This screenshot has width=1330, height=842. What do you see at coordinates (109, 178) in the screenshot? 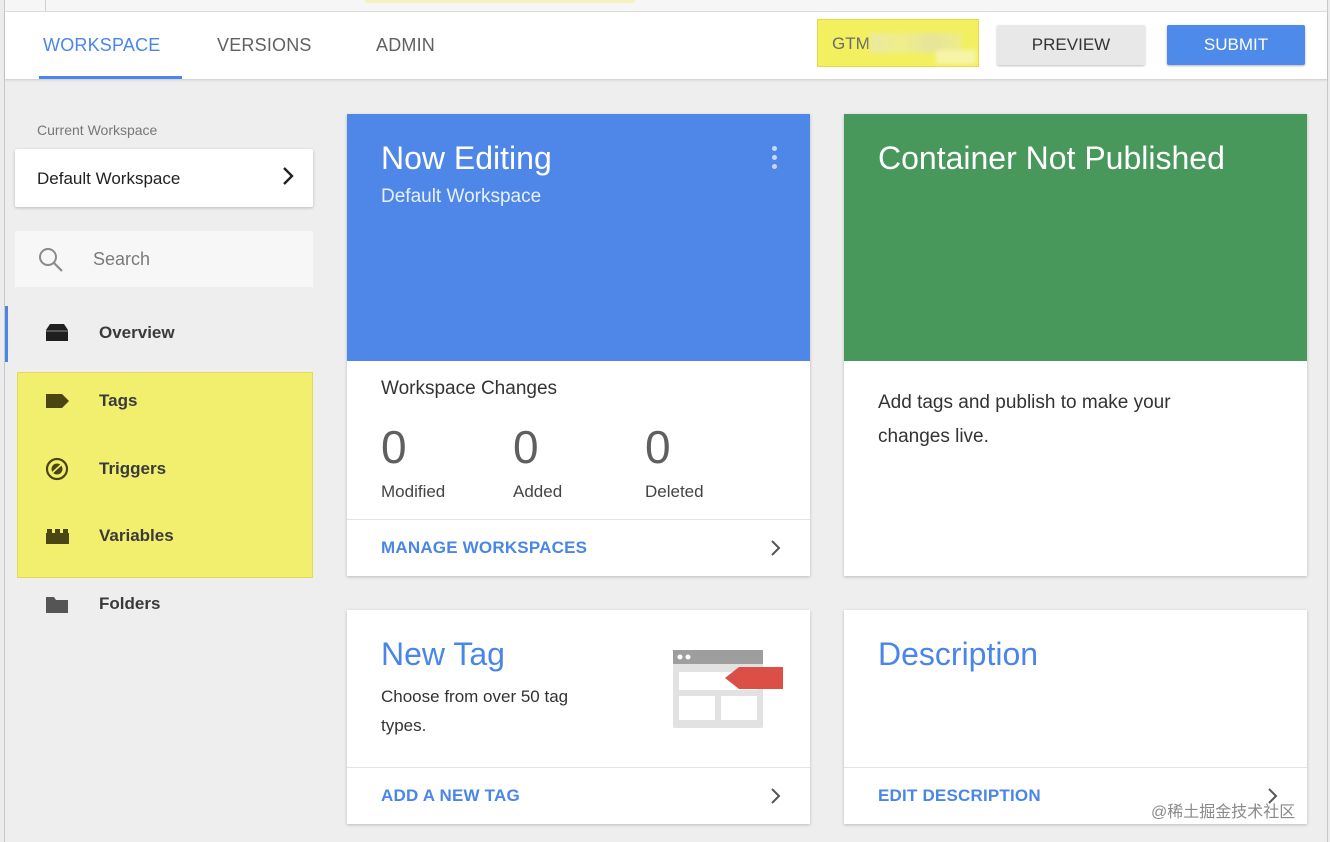
I see `workspace-name: Default Workspace` at bounding box center [109, 178].